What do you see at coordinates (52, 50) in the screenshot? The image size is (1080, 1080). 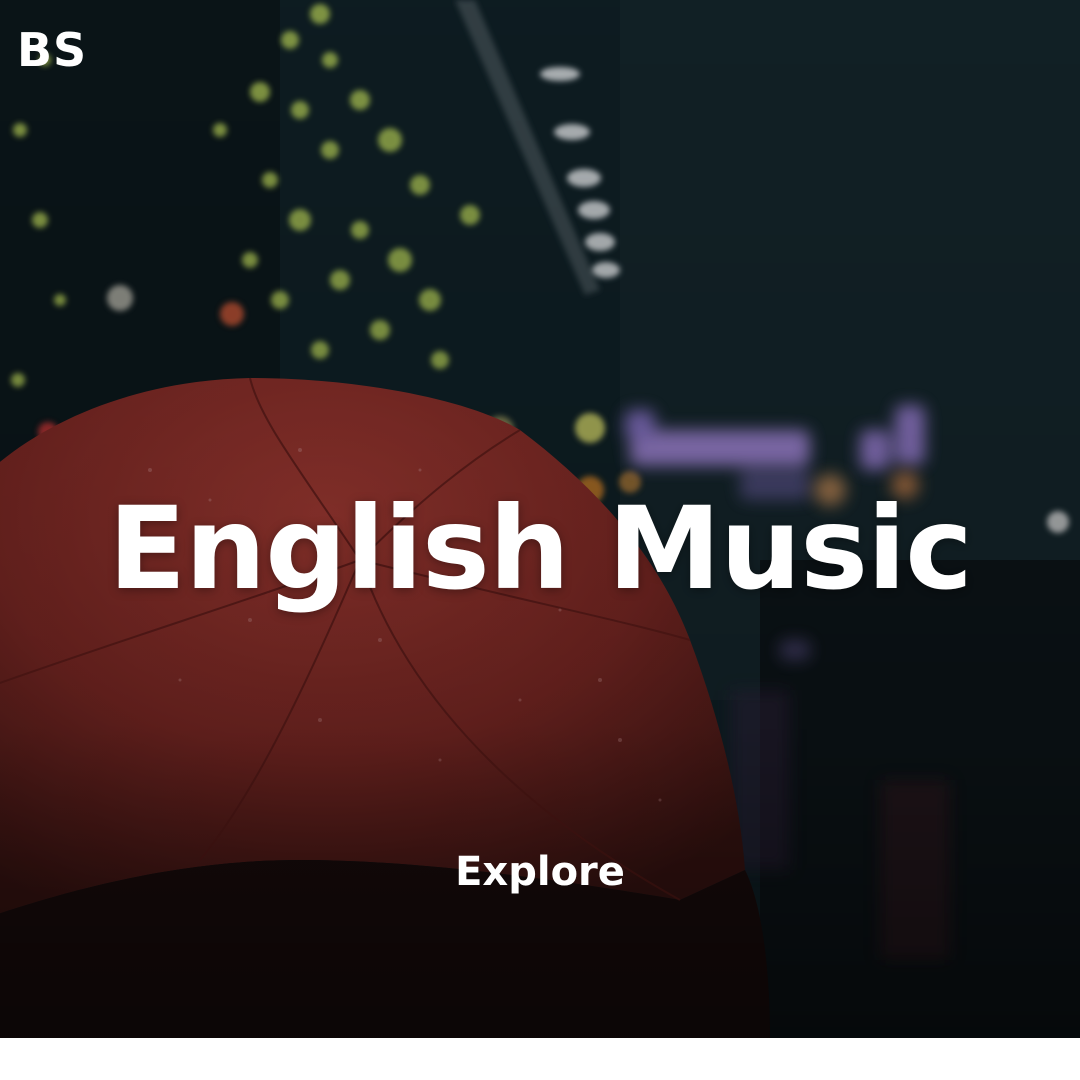 I see `brand-logo: BS` at bounding box center [52, 50].